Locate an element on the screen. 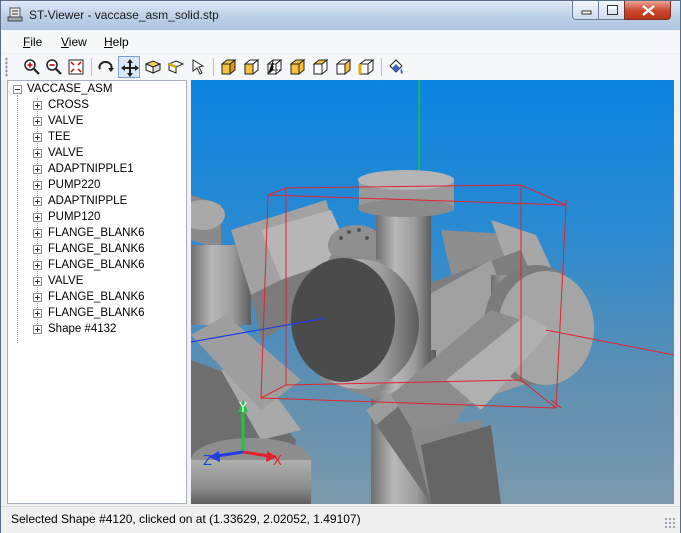 The width and height of the screenshot is (681, 533). select-pointer-button is located at coordinates (199, 67).